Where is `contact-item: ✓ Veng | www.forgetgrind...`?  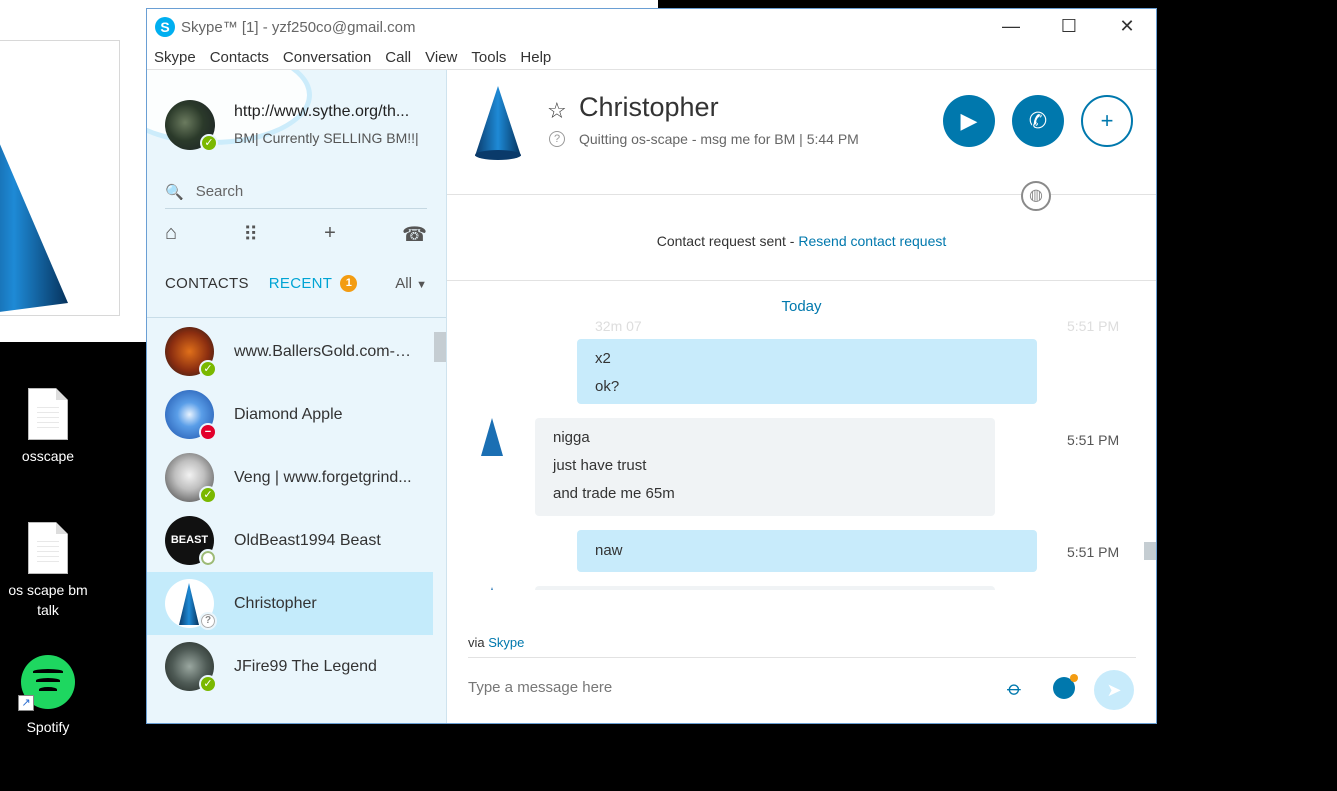
contact-item: ✓ Veng | www.forgetgrind... is located at coordinates (290, 477).